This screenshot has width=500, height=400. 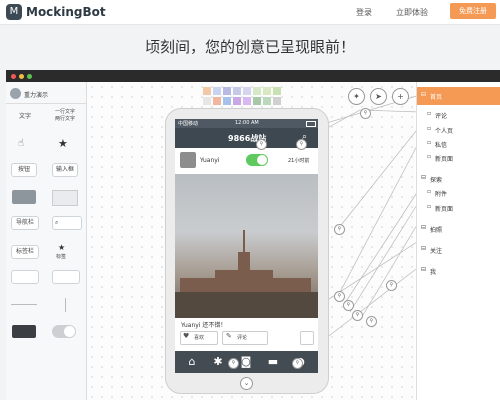 I want to click on lightbulb-icon: ✦, so click(x=356, y=96).